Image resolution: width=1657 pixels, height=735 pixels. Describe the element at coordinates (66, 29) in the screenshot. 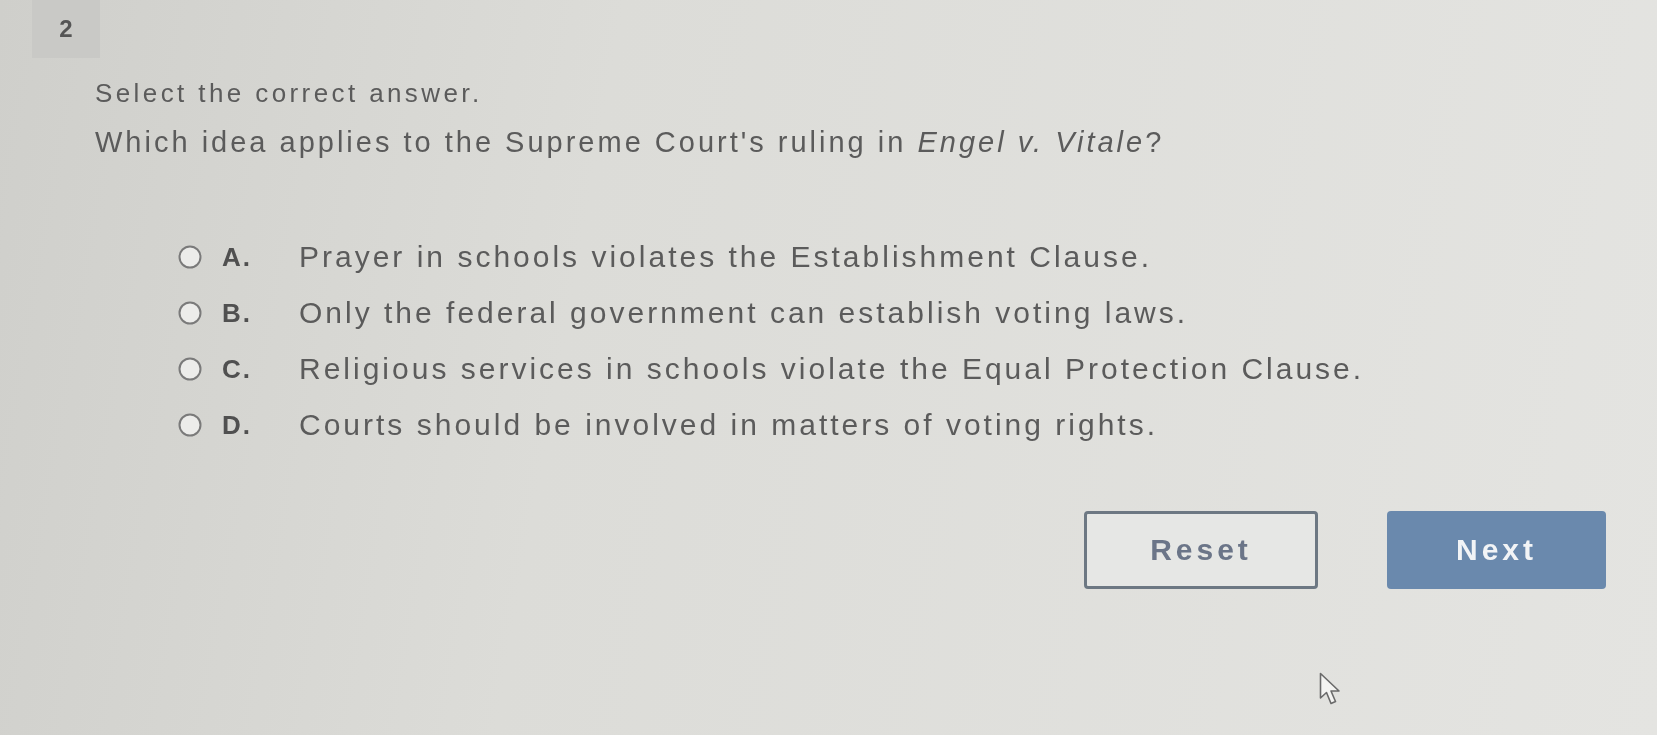

I see `question-number: 2` at that location.